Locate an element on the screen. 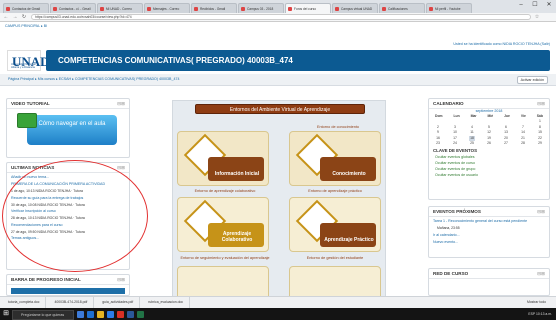  events-key-item: Ocultar eventos de curso is located at coordinates (489, 163).